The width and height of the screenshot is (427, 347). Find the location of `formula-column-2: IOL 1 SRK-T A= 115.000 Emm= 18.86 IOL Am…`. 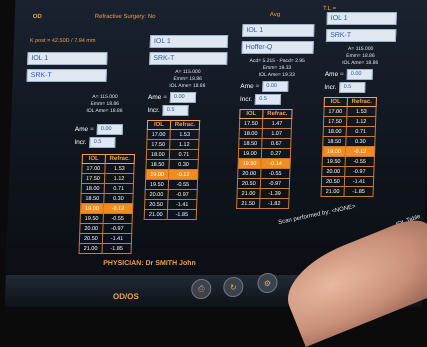

formula-column-2: IOL 1 SRK-T A= 115.000 Emm= 18.86 IOL Am… is located at coordinates (186, 127).